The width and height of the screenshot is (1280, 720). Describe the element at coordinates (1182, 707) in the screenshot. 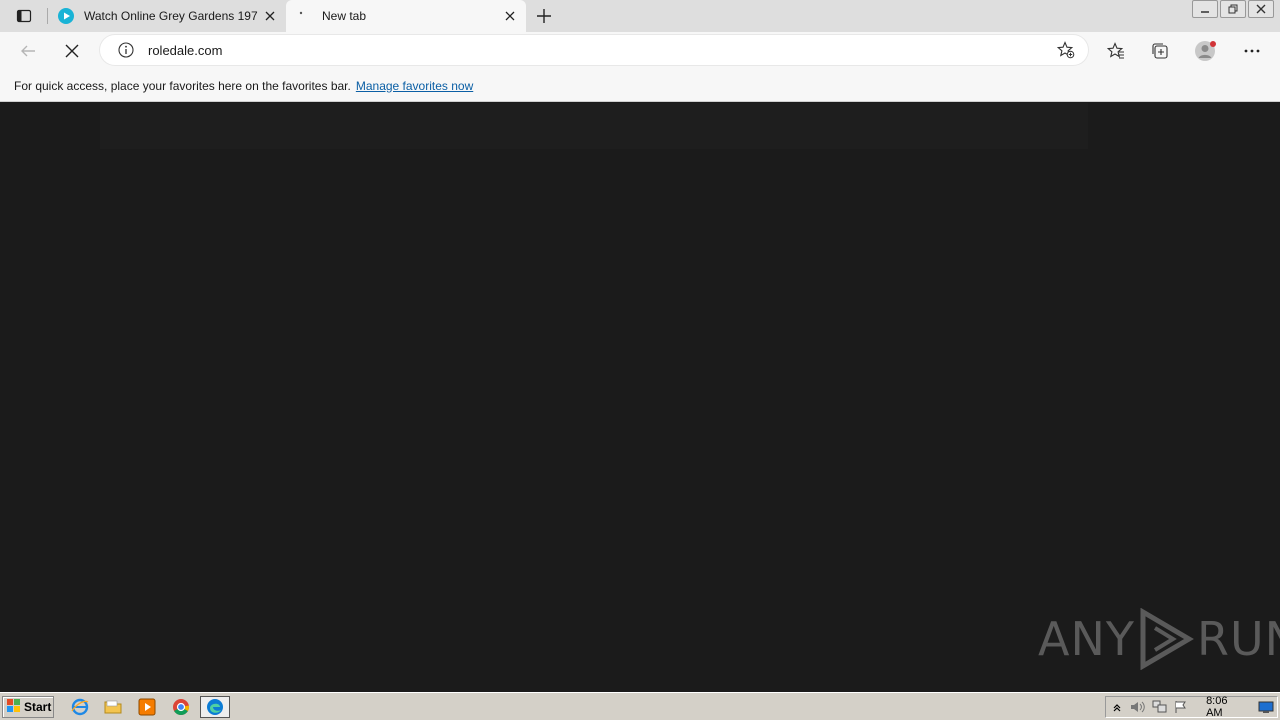

I see `action-center-flag-icon` at that location.